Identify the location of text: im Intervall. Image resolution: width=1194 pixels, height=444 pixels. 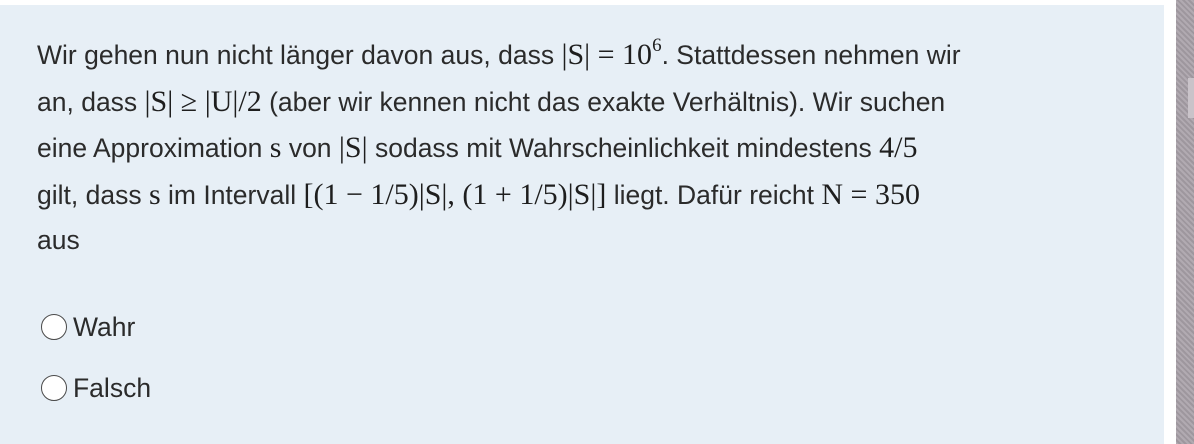
(232, 194).